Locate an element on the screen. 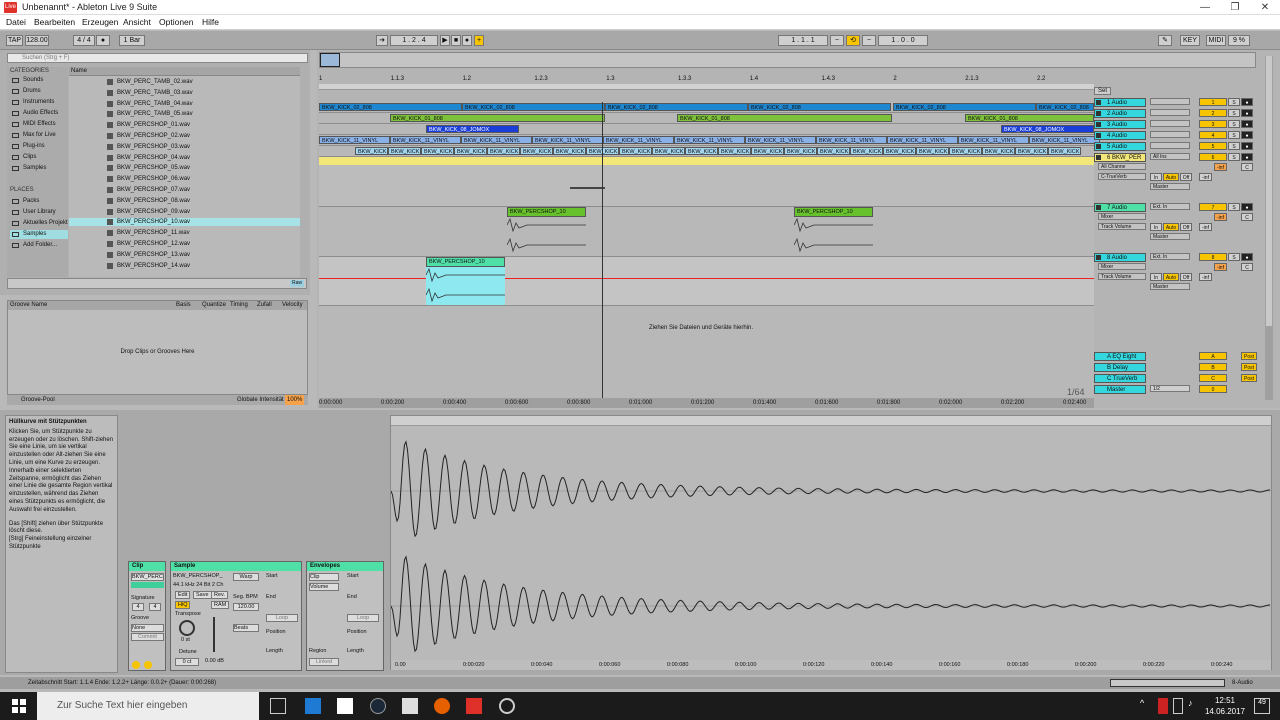 This screenshot has height=720, width=1280. sig-numerator: 4 is located at coordinates (138, 607).